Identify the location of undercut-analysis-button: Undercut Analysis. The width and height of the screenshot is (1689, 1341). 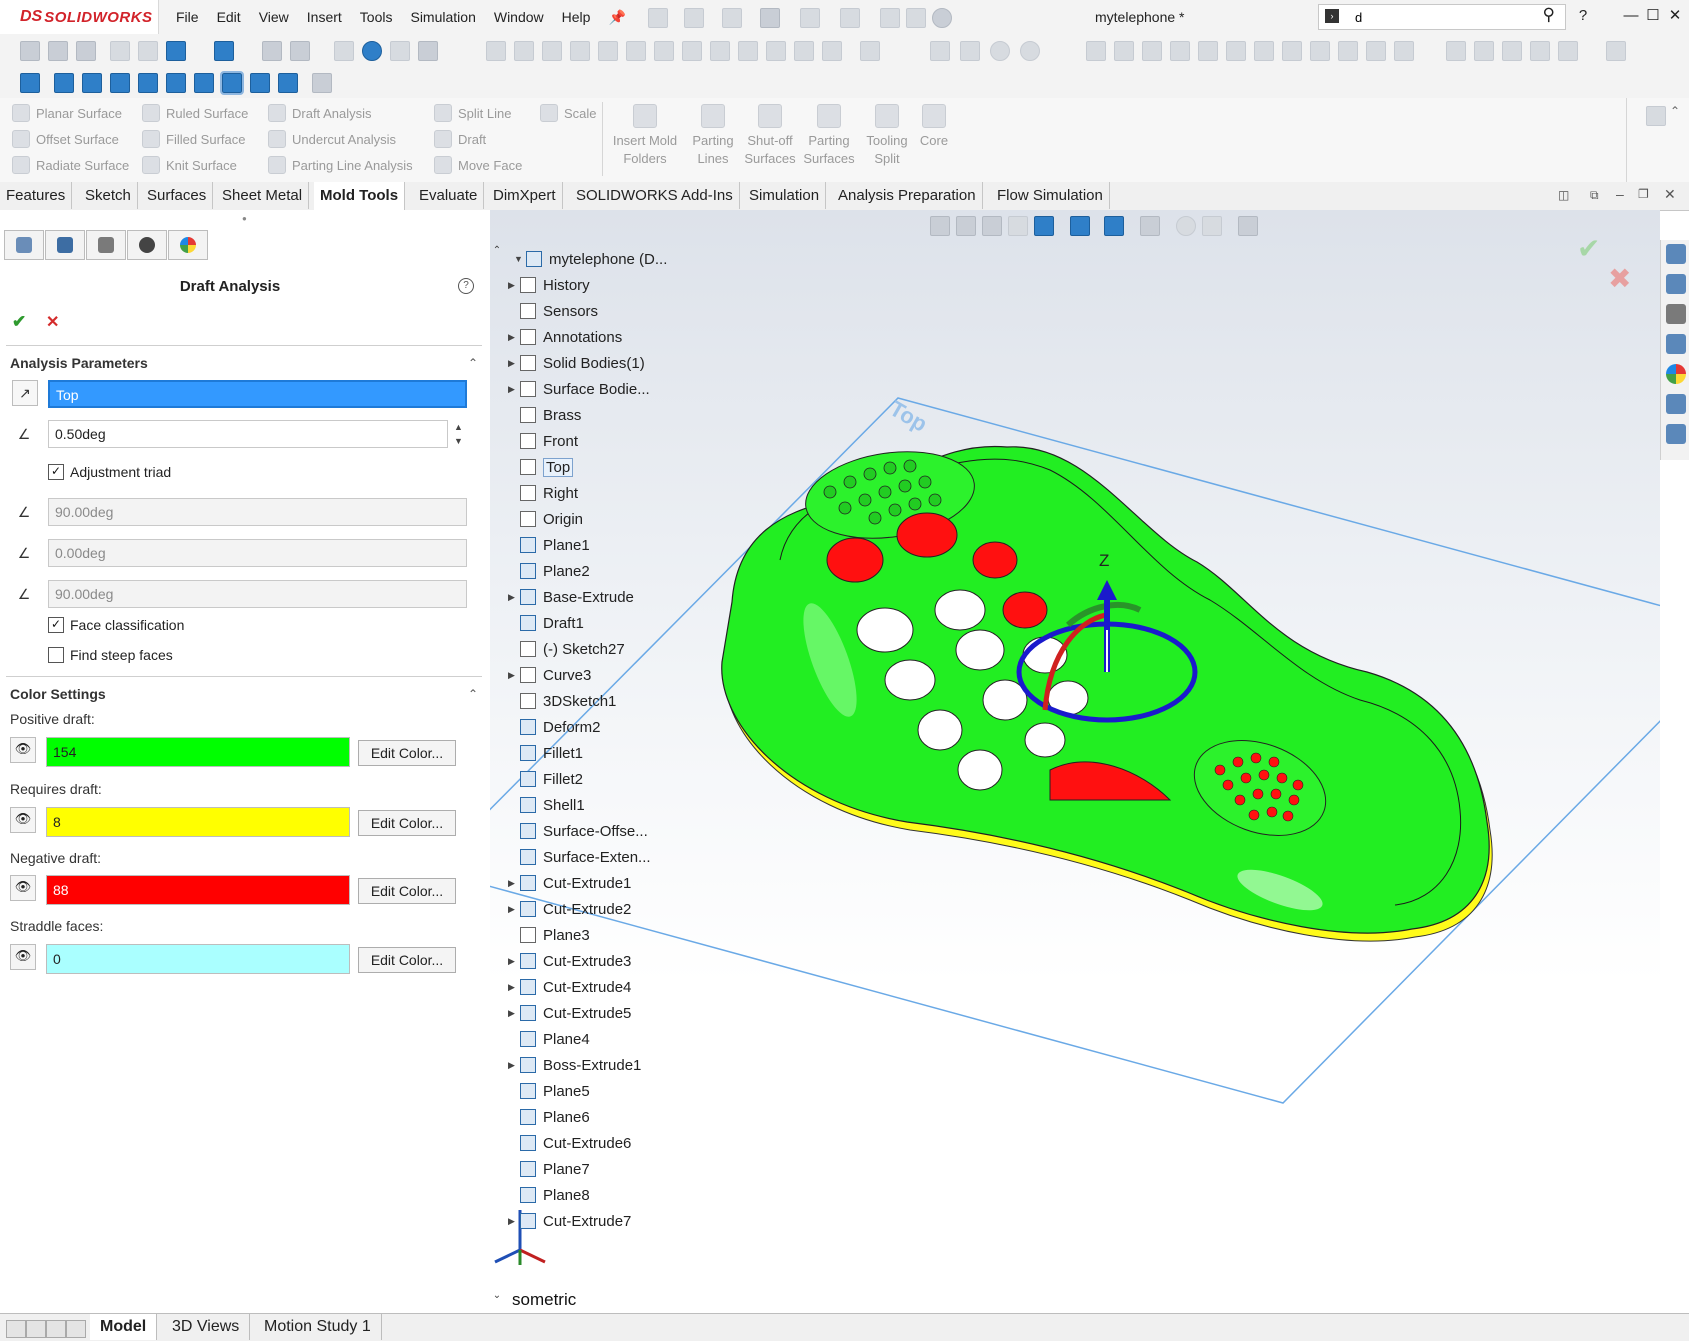
(332, 139).